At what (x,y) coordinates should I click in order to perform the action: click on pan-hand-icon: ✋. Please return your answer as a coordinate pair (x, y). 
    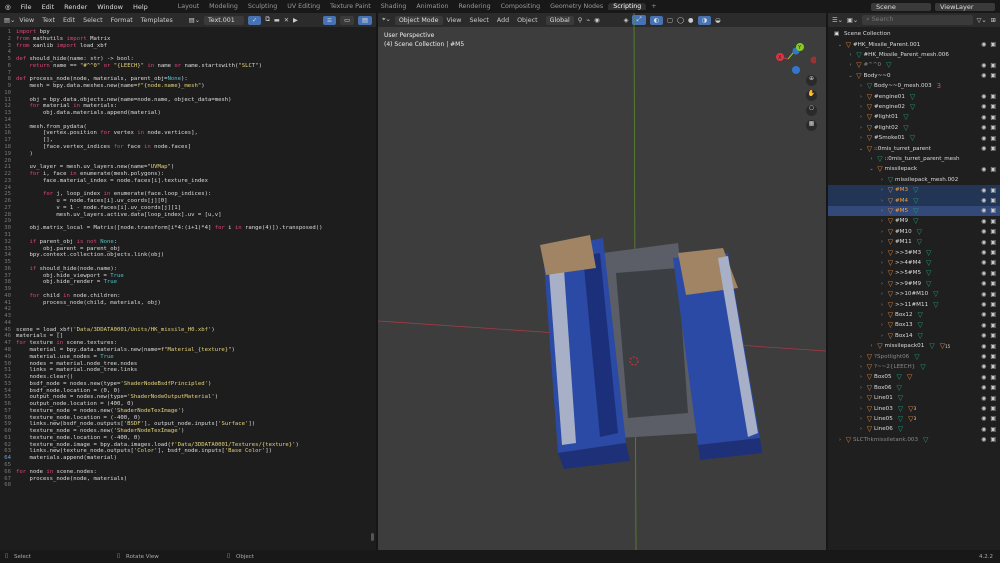
    Looking at the image, I should click on (811, 95).